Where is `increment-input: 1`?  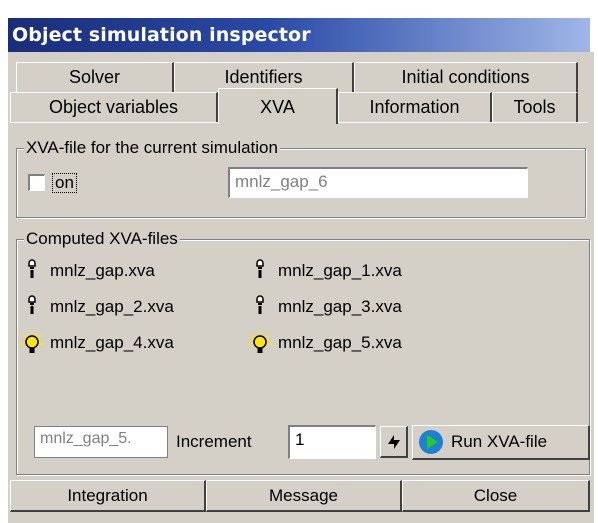
increment-input: 1 is located at coordinates (332, 442).